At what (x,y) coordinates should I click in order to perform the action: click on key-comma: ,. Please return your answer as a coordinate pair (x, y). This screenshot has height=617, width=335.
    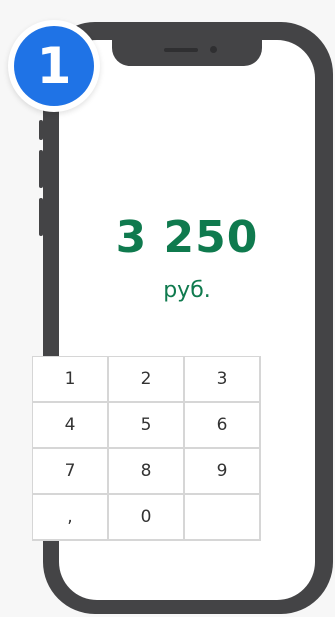
    Looking at the image, I should click on (71, 518).